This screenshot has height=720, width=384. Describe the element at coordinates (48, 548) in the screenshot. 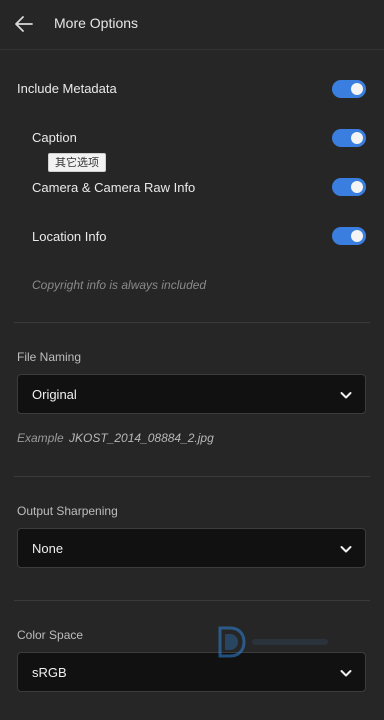

I see `output-sharpening-value: None` at that location.